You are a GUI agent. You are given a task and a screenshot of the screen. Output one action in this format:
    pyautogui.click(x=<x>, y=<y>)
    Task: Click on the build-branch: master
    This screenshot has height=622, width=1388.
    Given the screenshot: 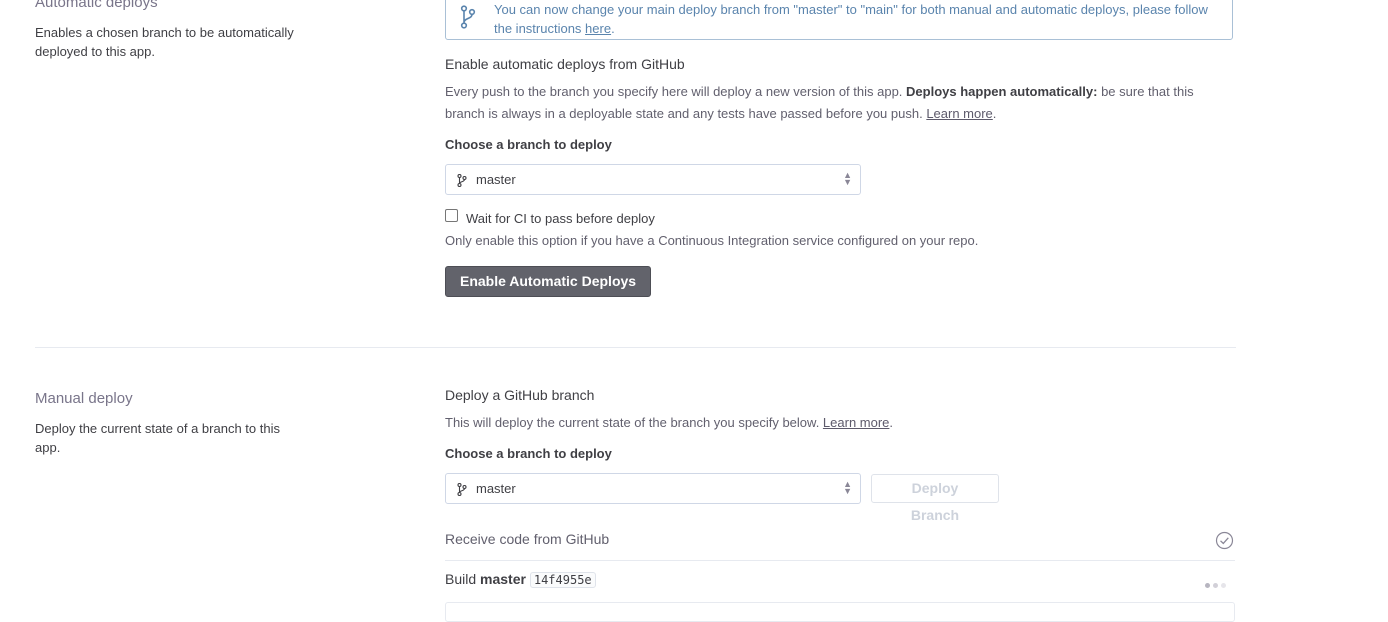 What is the action you would take?
    pyautogui.click(x=503, y=579)
    